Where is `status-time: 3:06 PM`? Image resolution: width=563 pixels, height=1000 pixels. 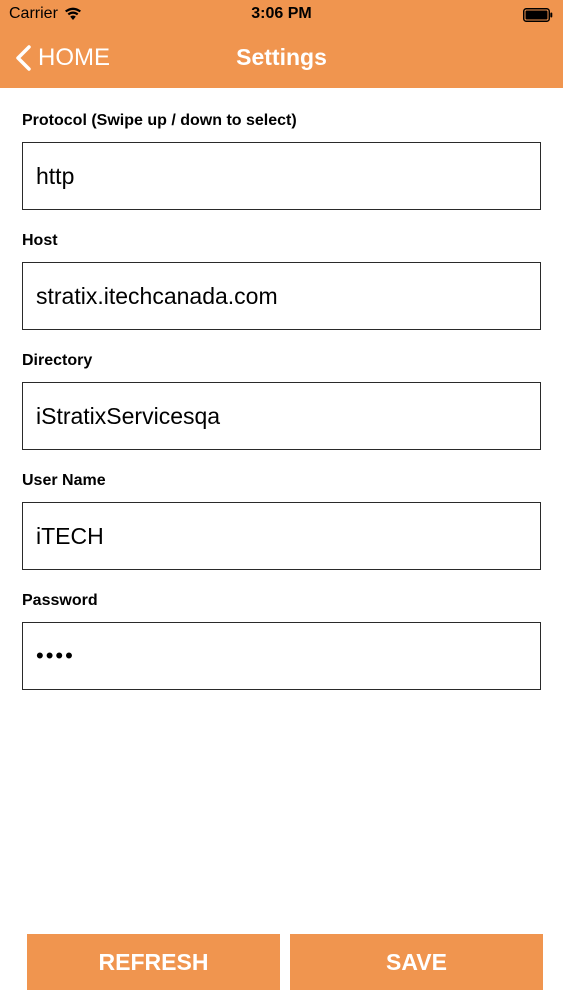
status-time: 3:06 PM is located at coordinates (281, 13).